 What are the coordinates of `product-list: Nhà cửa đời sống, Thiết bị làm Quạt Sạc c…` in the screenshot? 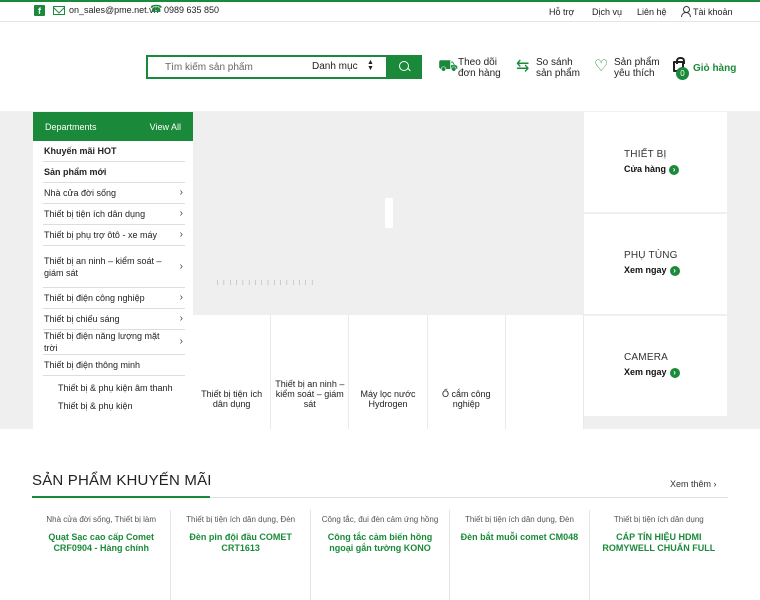 It's located at (380, 555).